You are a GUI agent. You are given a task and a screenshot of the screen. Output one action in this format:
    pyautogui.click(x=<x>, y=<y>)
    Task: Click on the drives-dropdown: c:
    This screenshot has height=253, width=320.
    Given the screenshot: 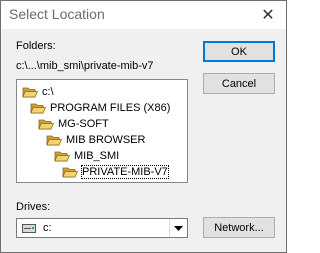 What is the action you would take?
    pyautogui.click(x=102, y=228)
    